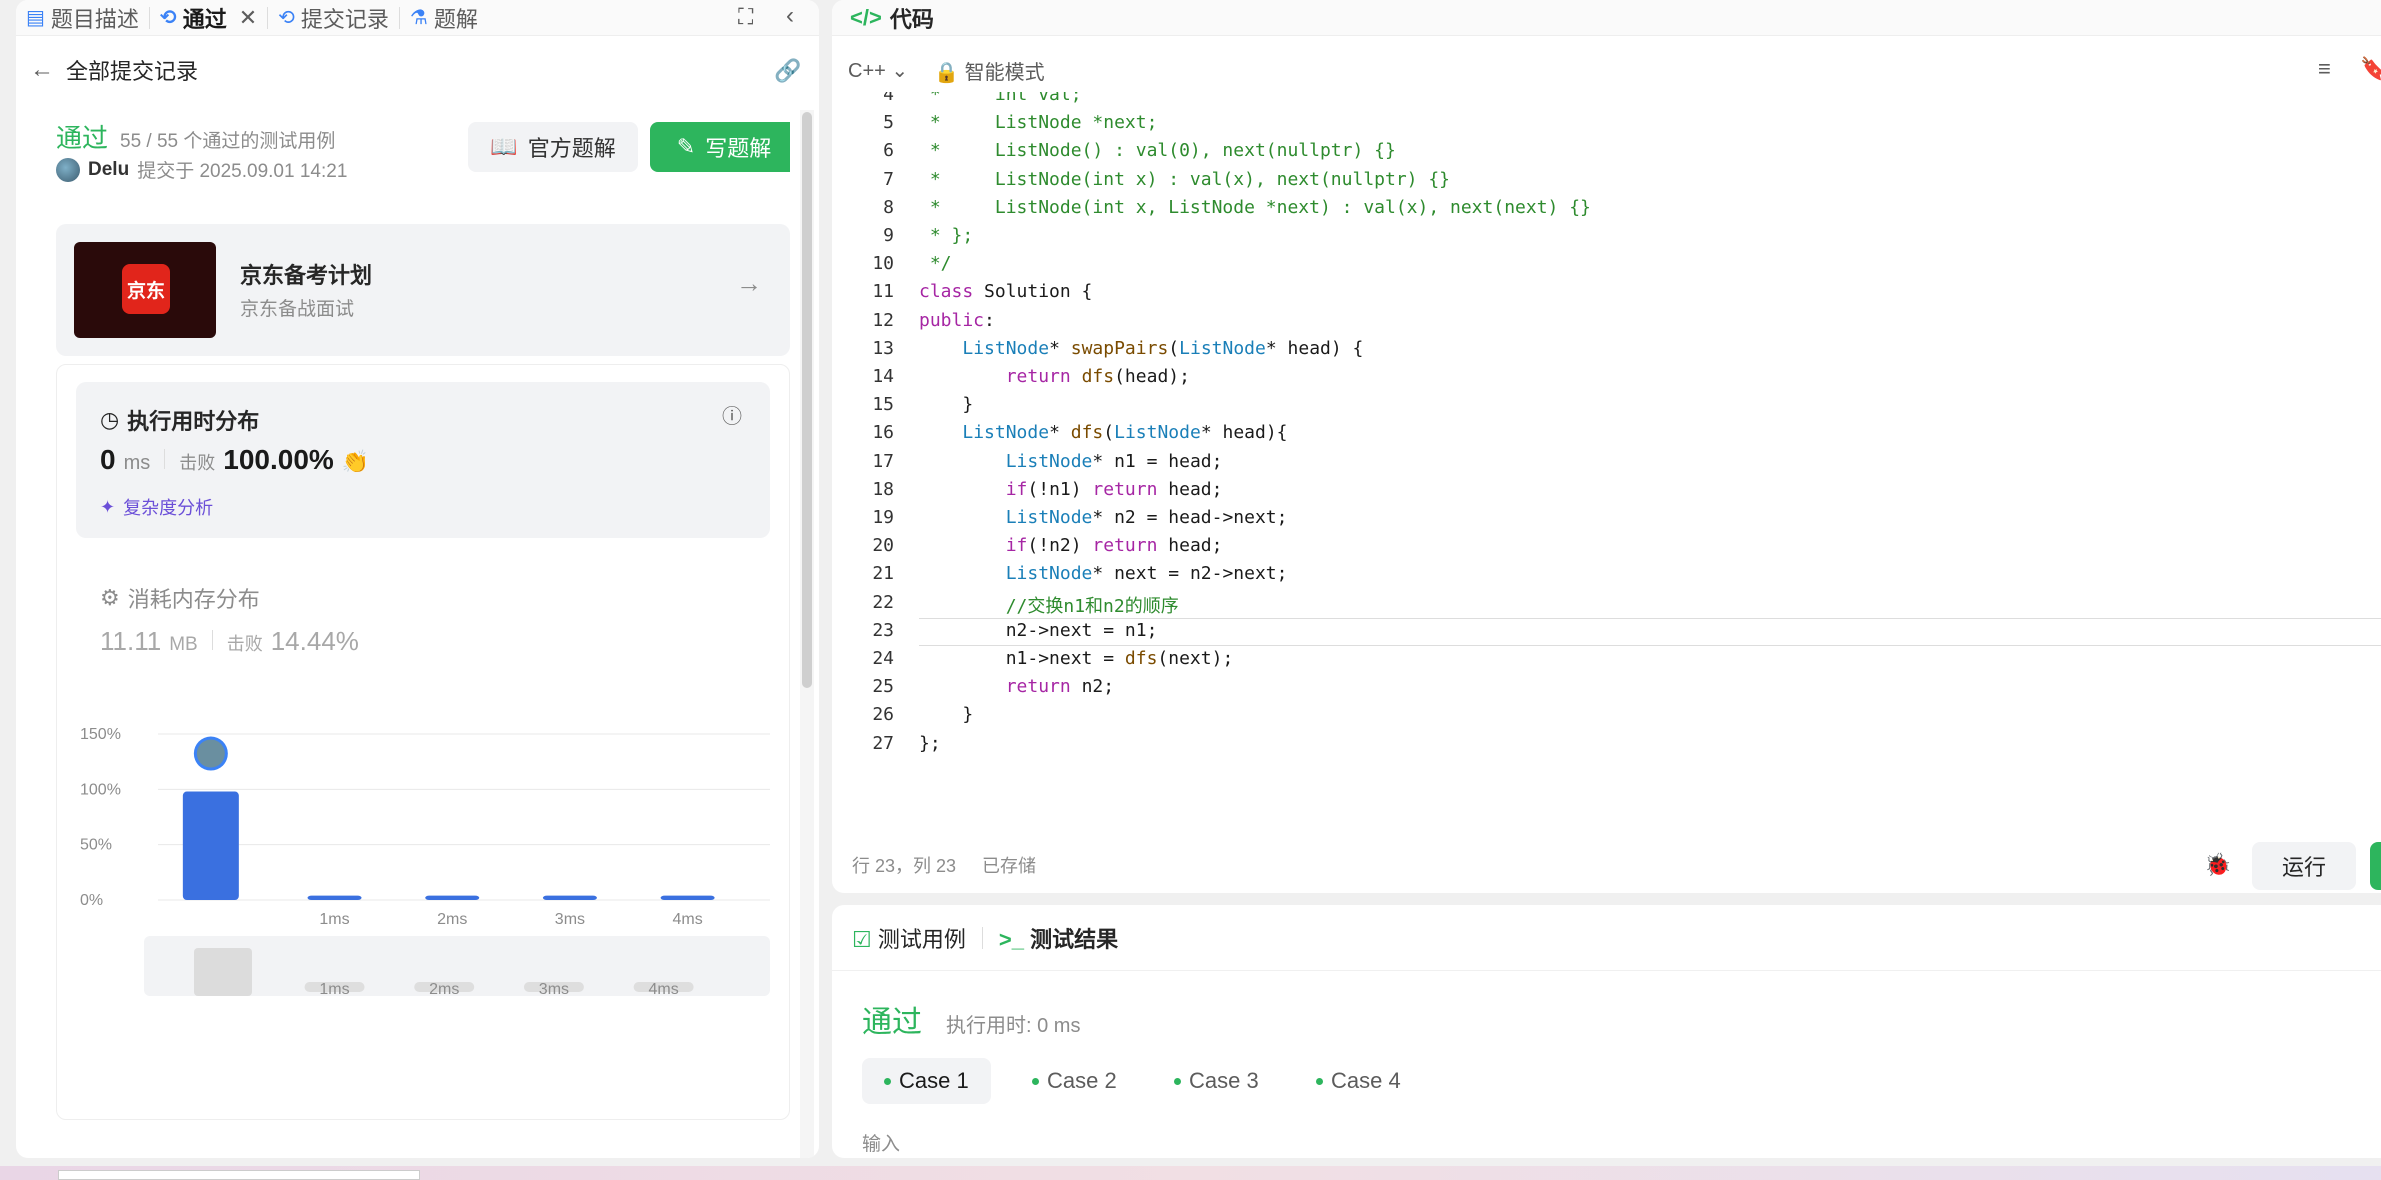 The height and width of the screenshot is (1180, 2381). What do you see at coordinates (137, 463) in the screenshot?
I see `runtime-unit: ms` at bounding box center [137, 463].